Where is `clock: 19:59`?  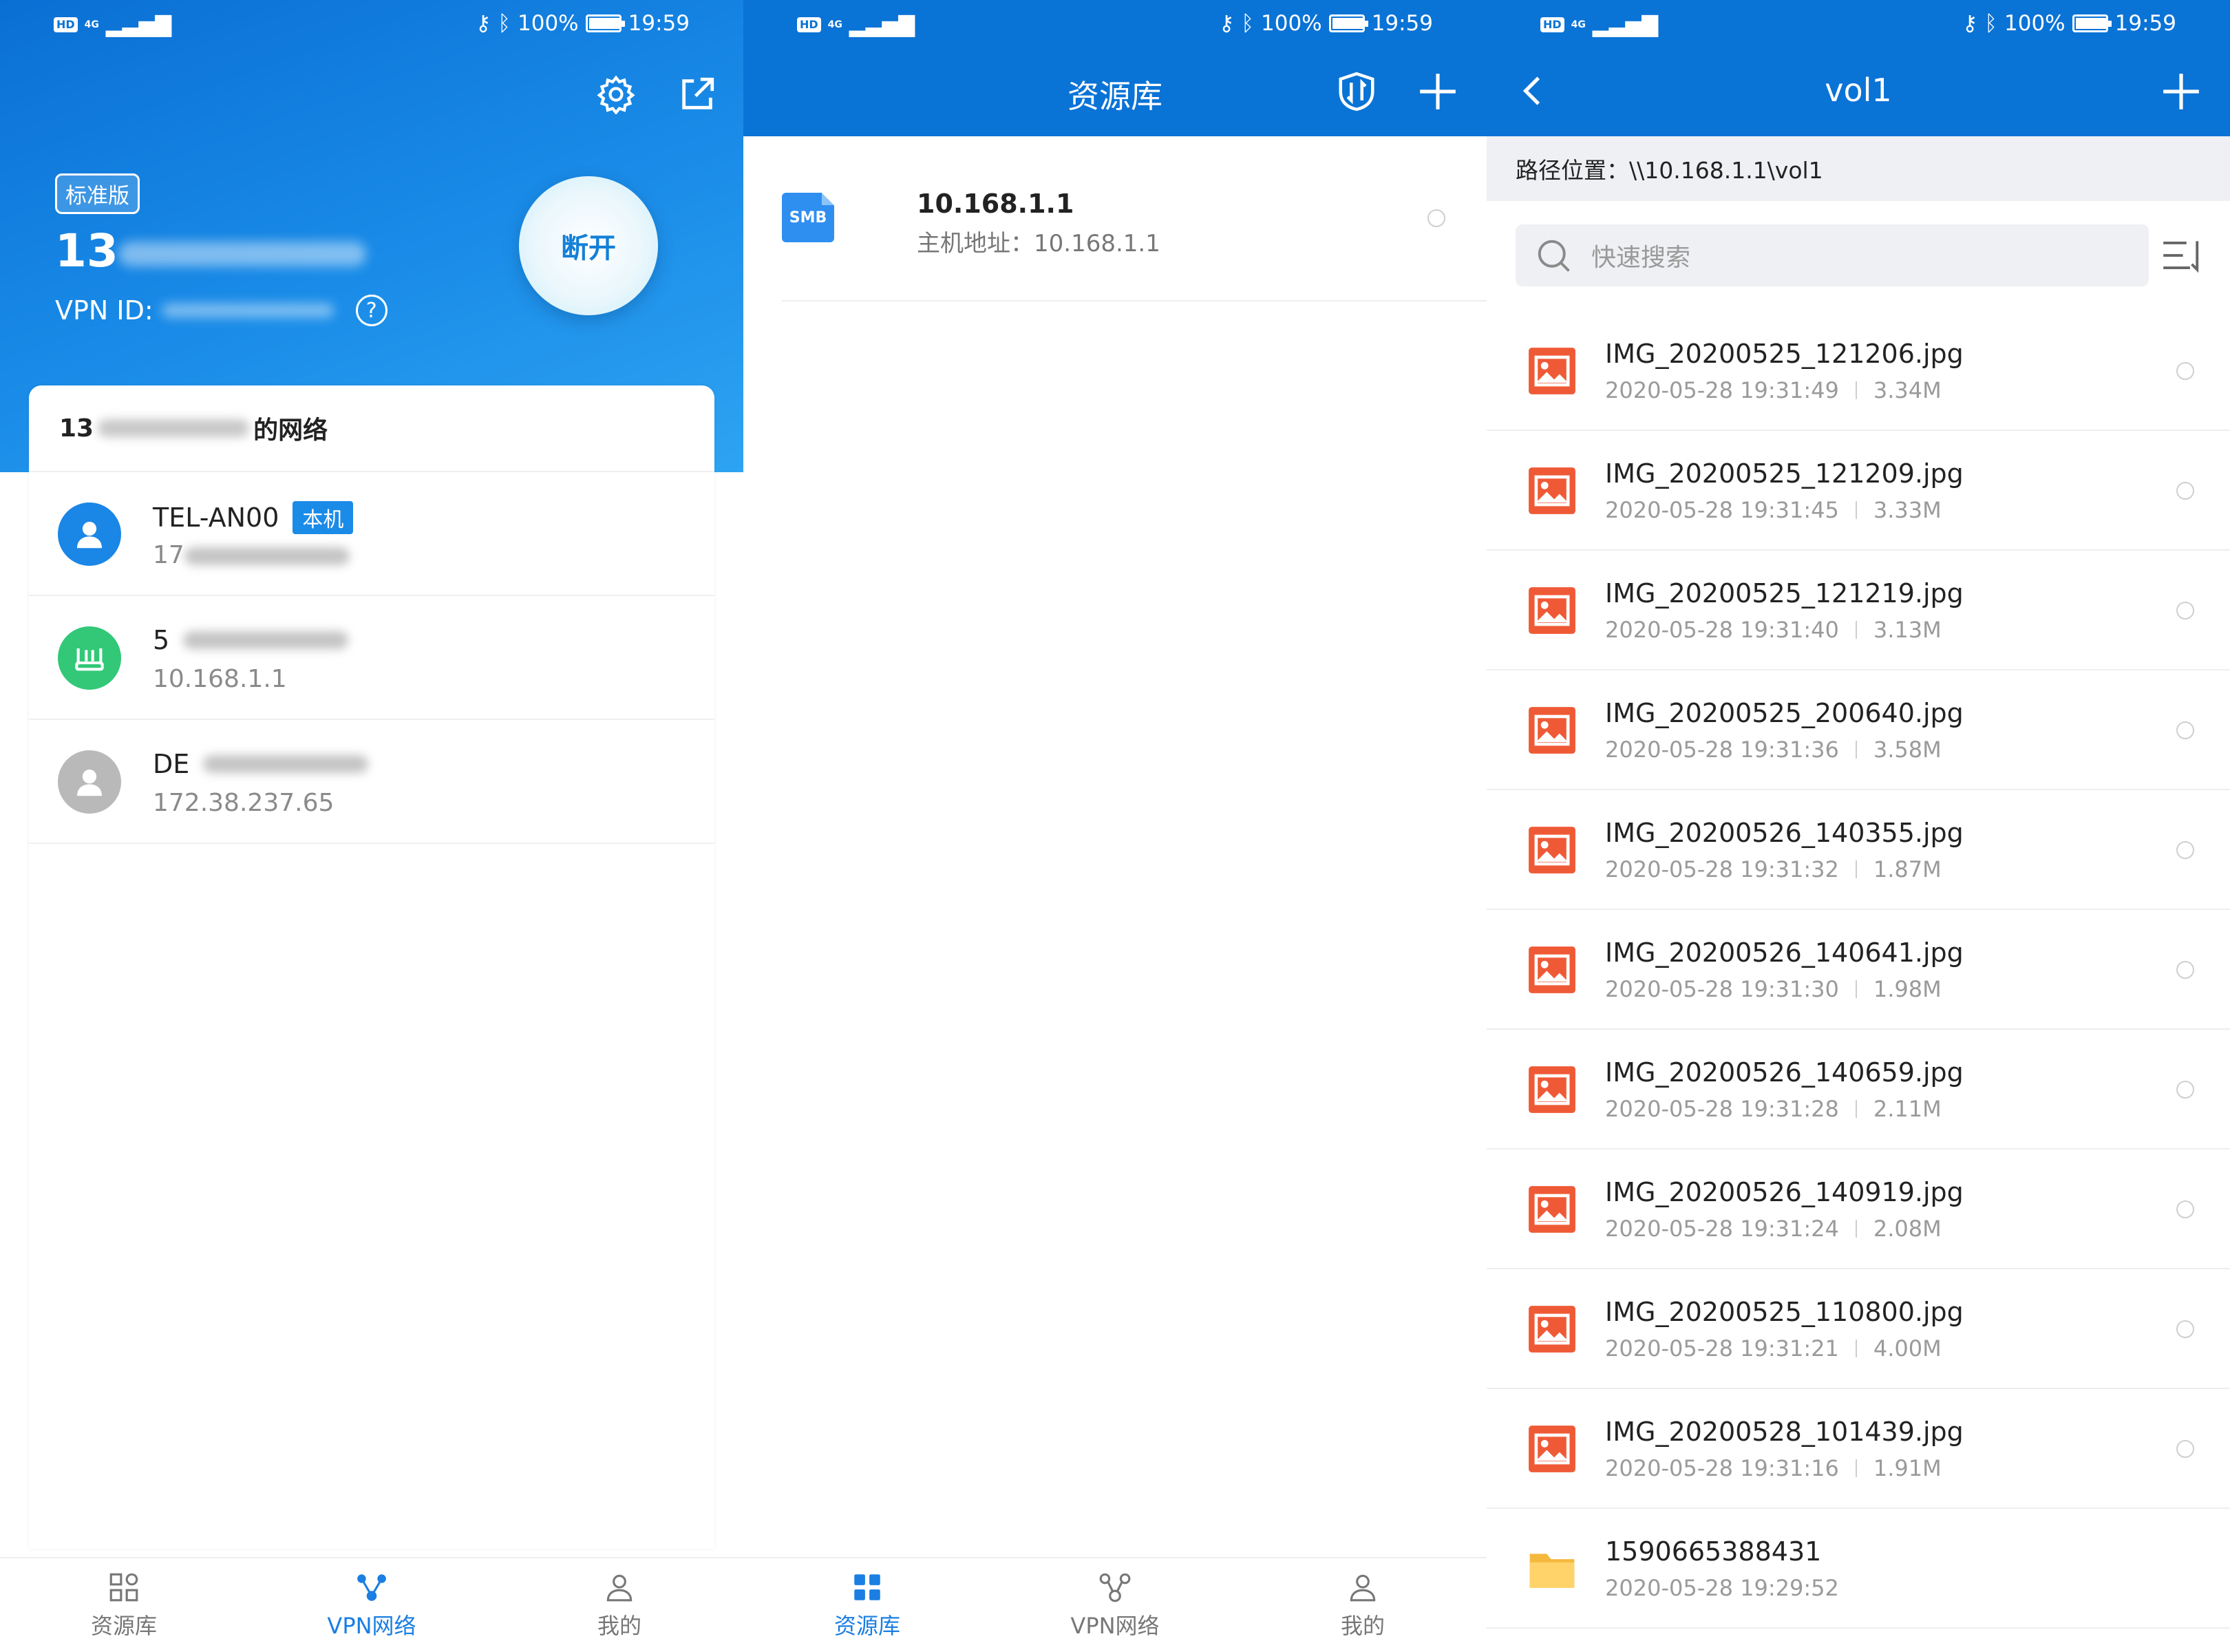 clock: 19:59 is located at coordinates (659, 24).